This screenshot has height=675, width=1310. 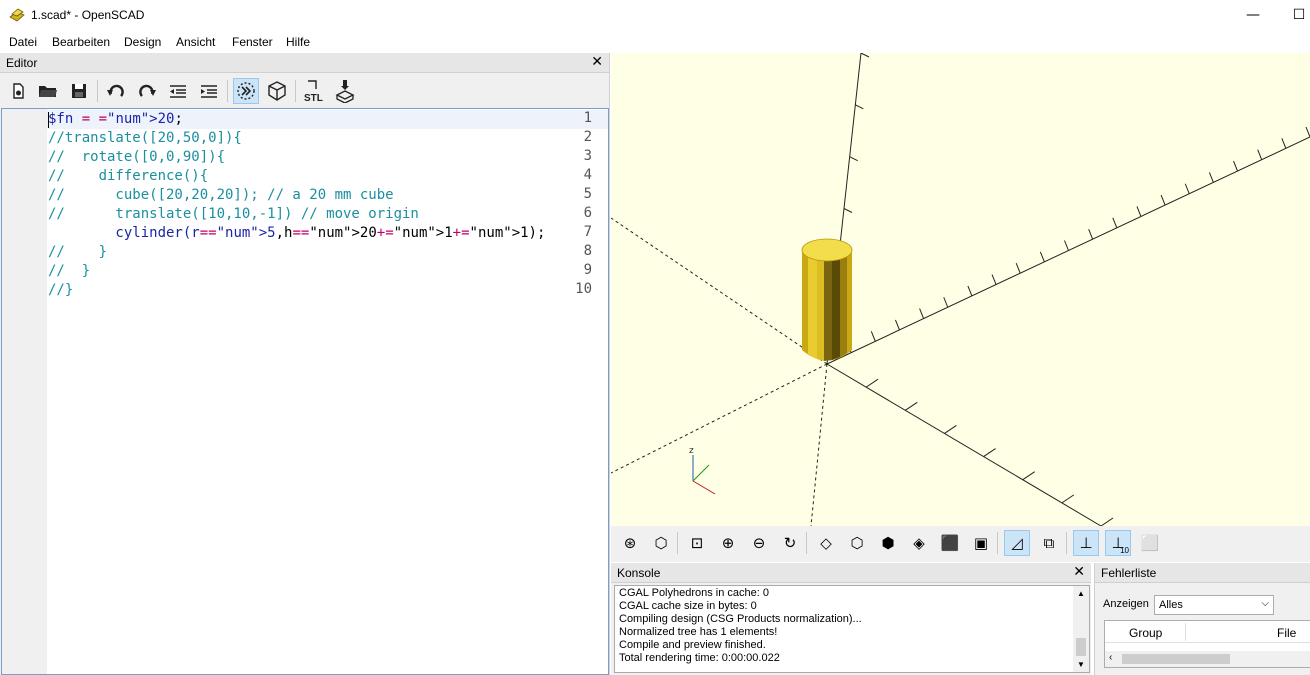 I want to click on code-line: // }, so click(x=69, y=271).